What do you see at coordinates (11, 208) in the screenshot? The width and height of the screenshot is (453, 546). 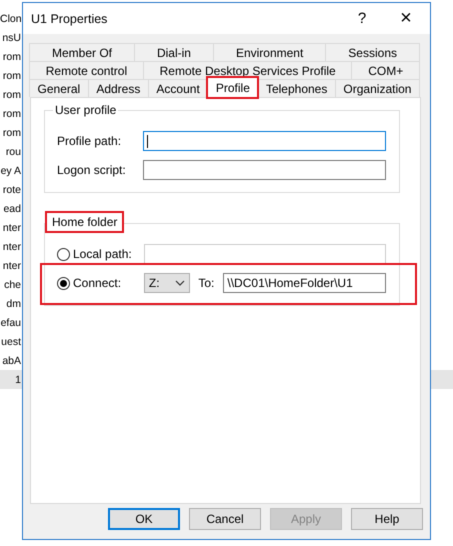 I see `list-item-text: ead` at bounding box center [11, 208].